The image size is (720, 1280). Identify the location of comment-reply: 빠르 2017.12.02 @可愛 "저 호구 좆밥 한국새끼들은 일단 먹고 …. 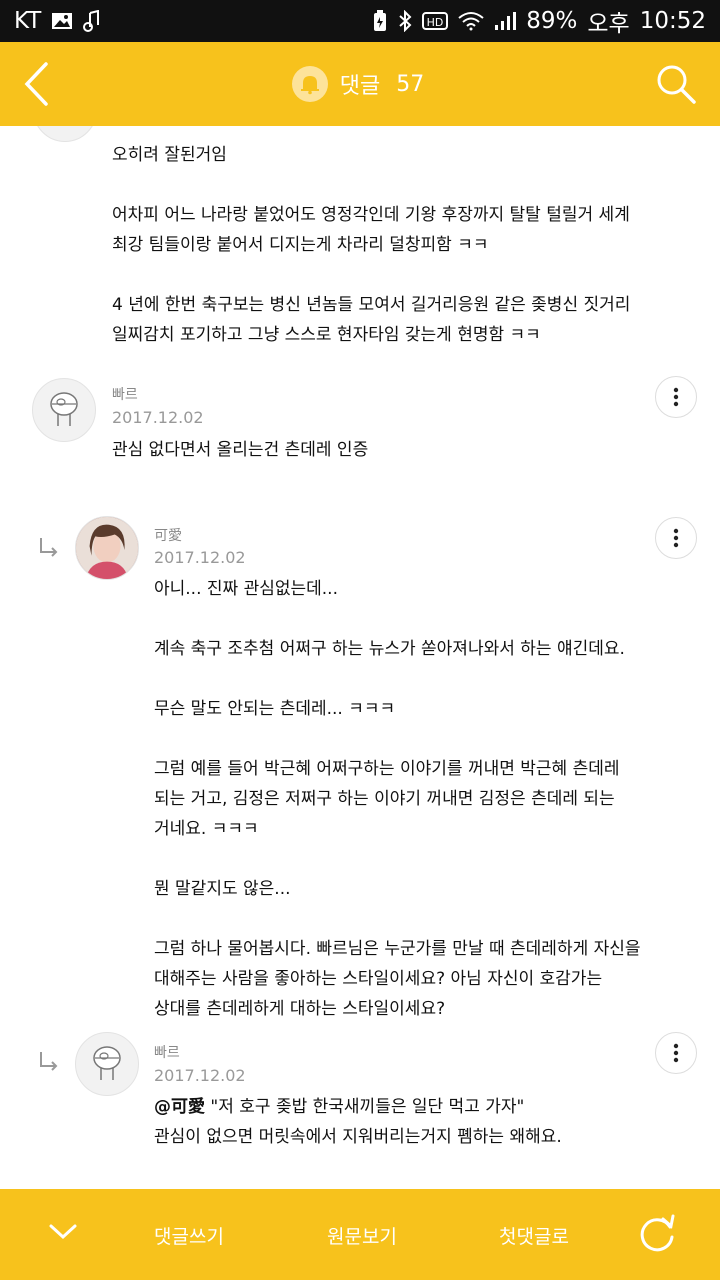
(360, 1107).